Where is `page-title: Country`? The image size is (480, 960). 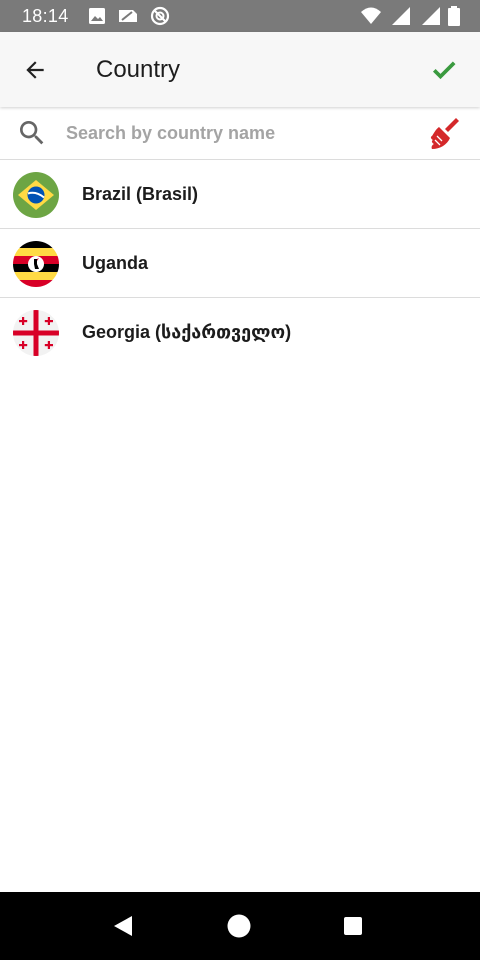 page-title: Country is located at coordinates (138, 69).